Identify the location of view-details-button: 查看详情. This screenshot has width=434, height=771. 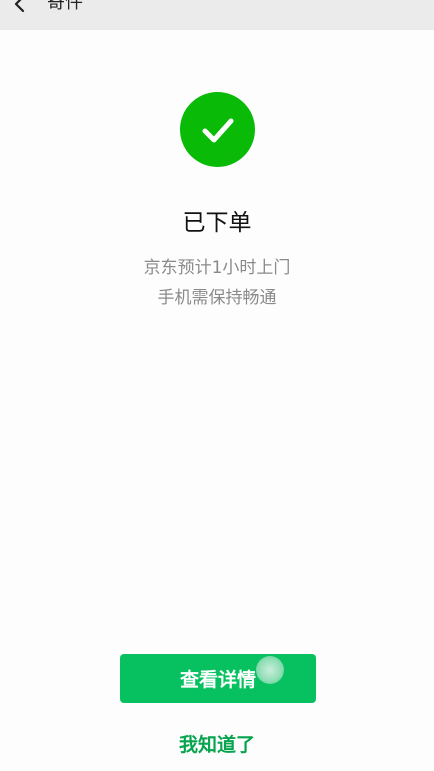
(218, 678).